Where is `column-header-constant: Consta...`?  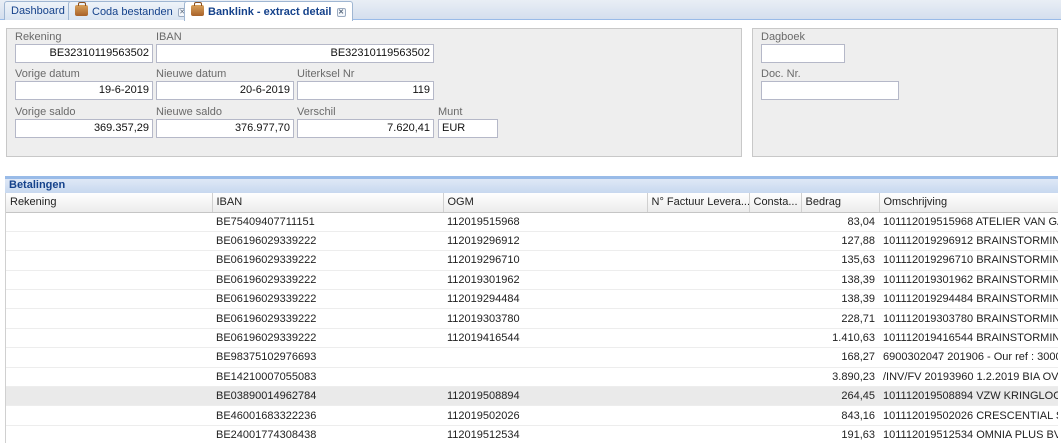 column-header-constant: Consta... is located at coordinates (775, 203).